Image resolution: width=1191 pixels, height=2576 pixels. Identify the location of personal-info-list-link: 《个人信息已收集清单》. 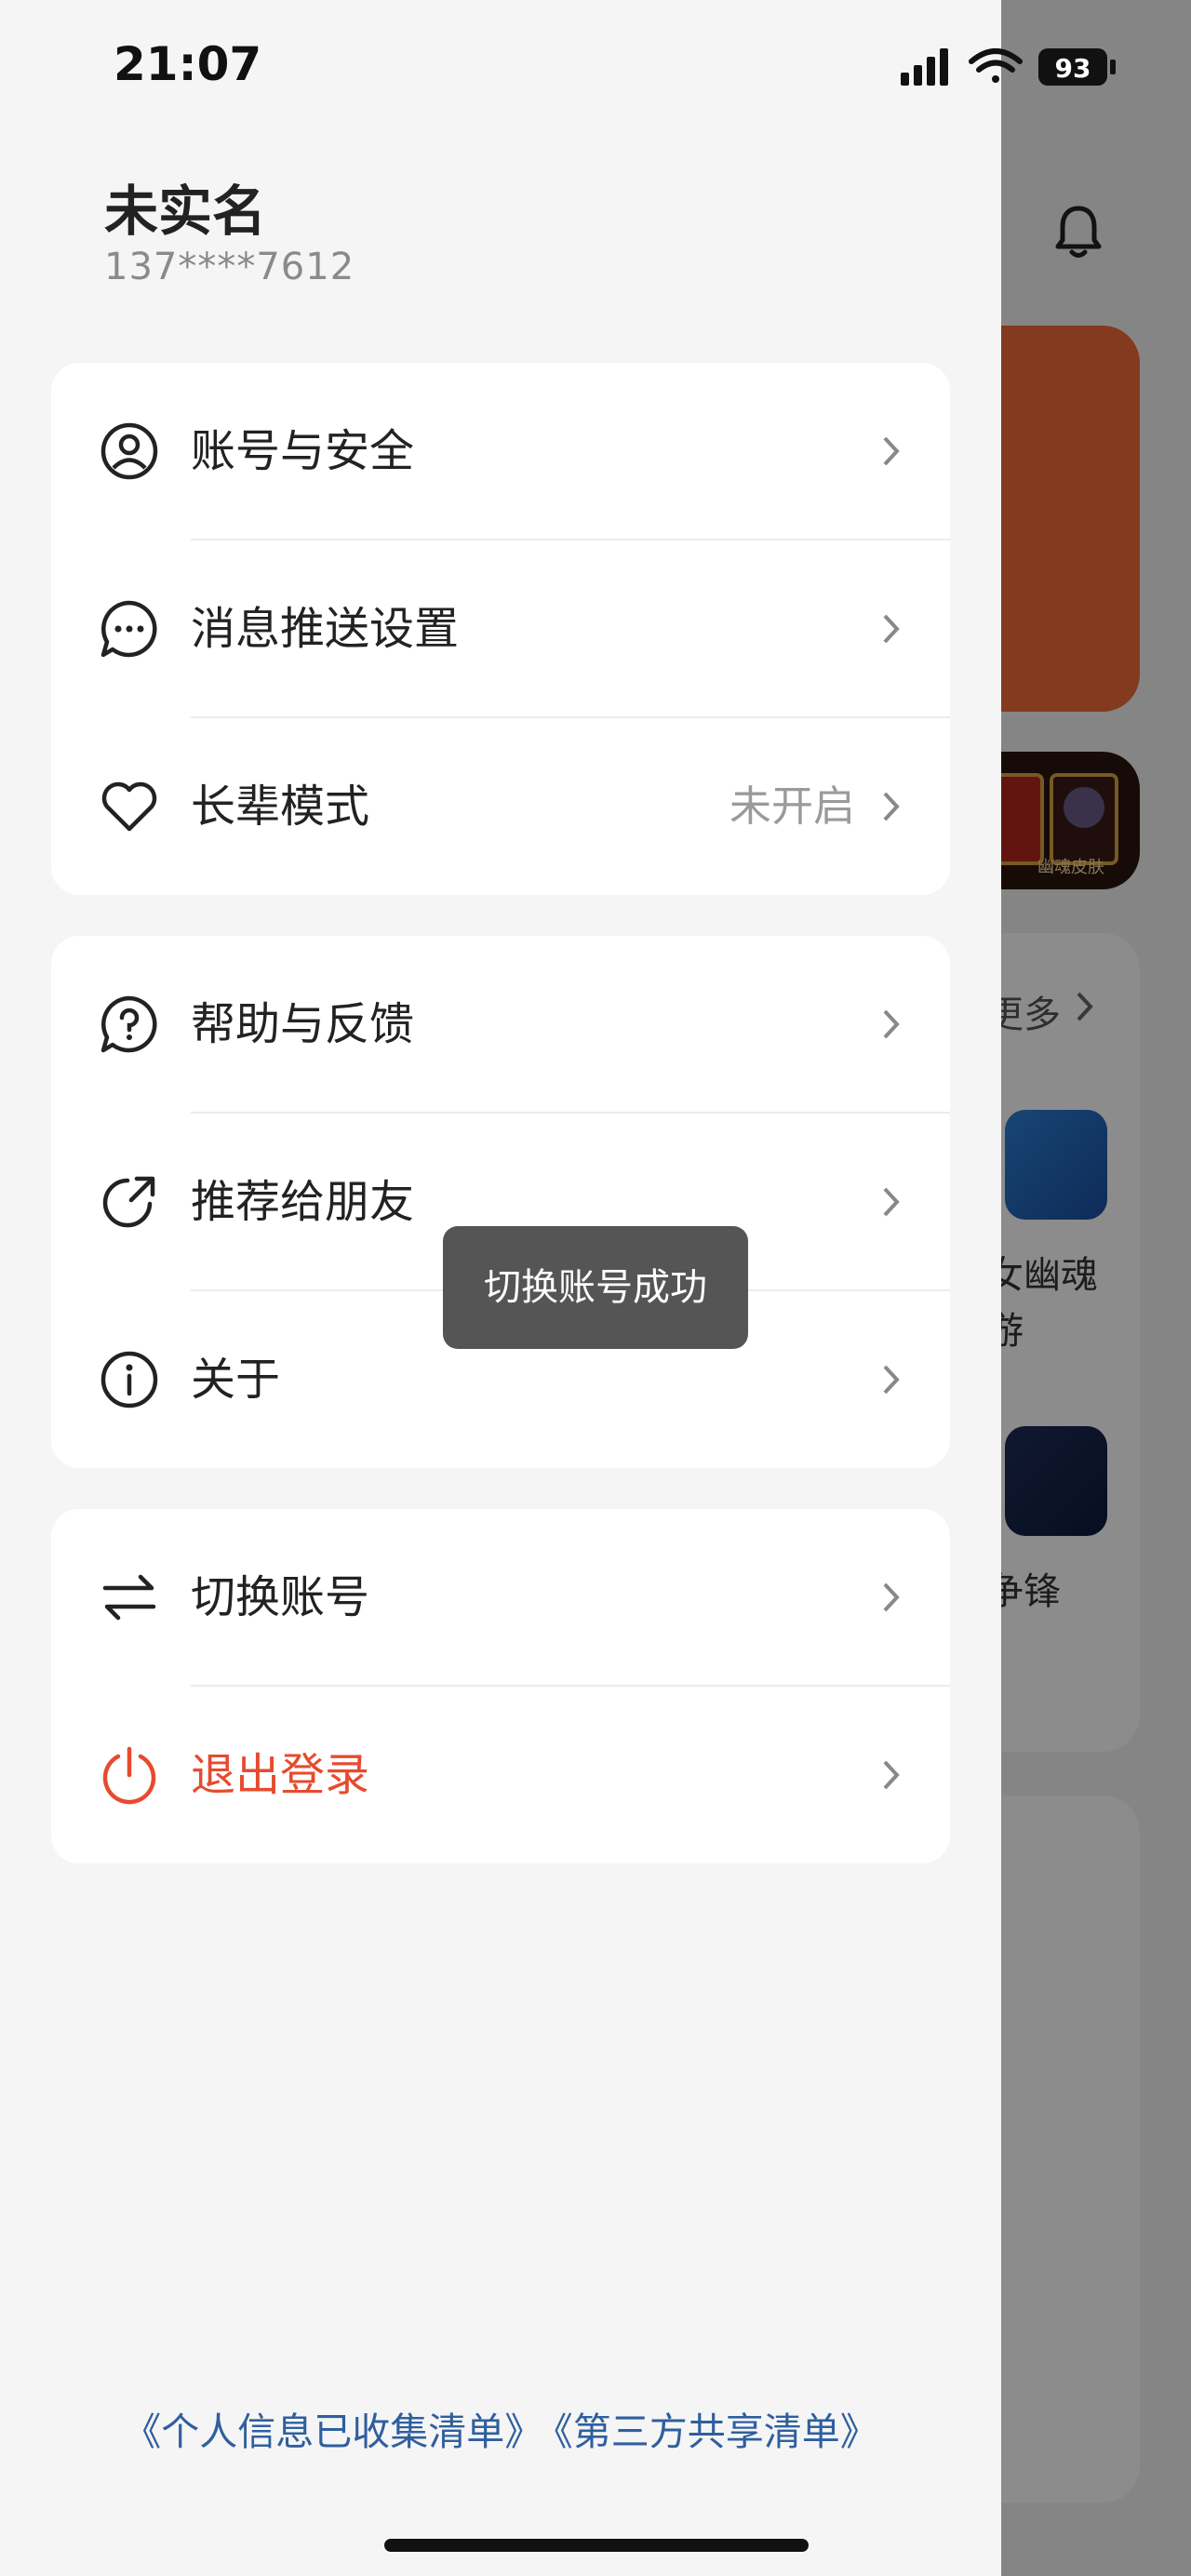
(332, 2431).